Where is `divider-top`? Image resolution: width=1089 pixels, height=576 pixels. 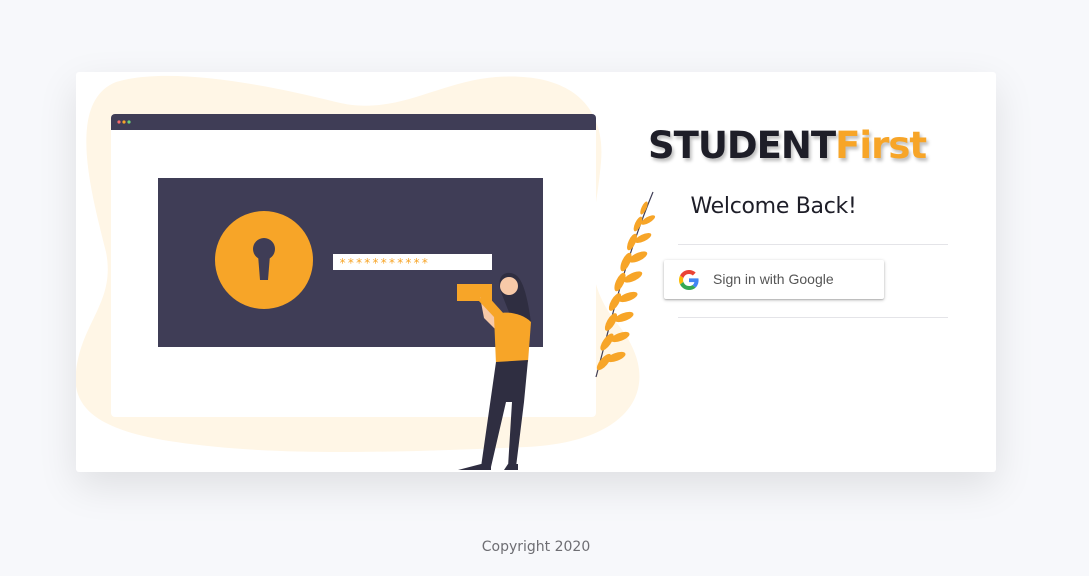 divider-top is located at coordinates (813, 244).